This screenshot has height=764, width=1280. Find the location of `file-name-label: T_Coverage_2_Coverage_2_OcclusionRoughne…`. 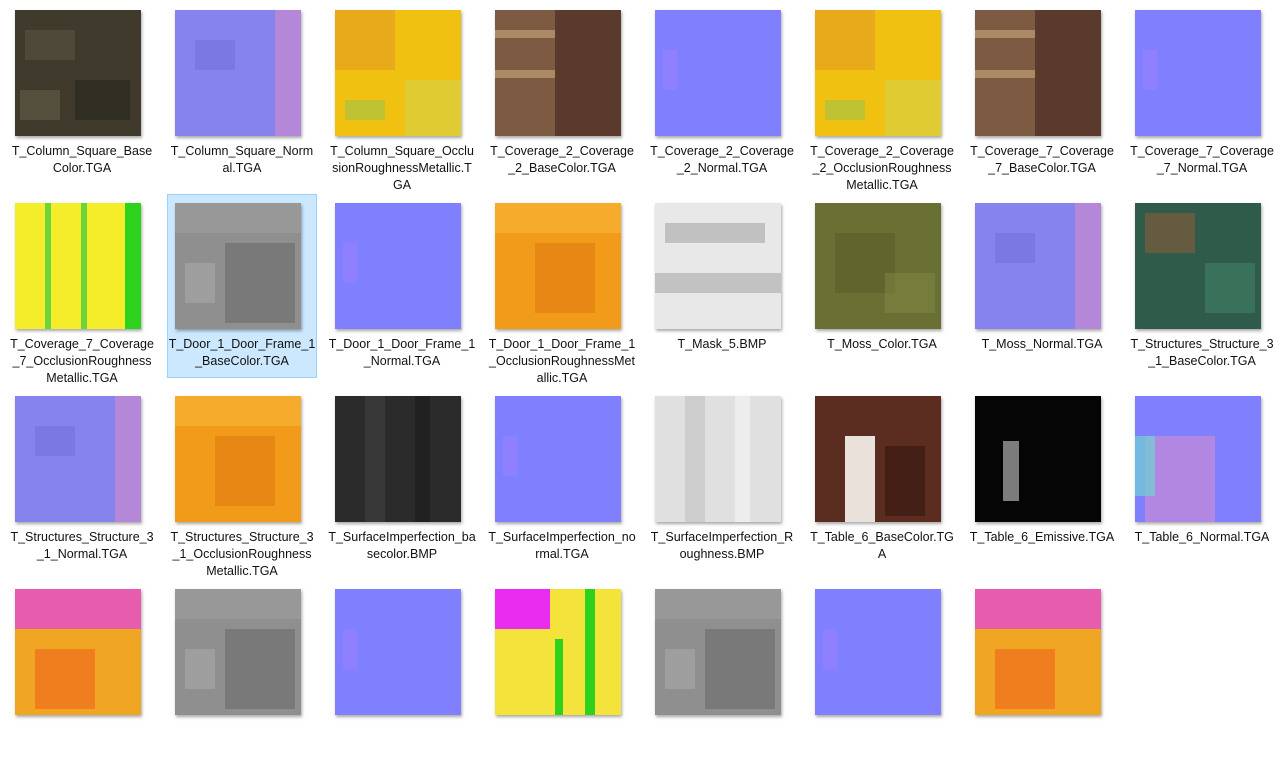

file-name-label: T_Coverage_2_Coverage_2_OcclusionRoughne… is located at coordinates (882, 168).